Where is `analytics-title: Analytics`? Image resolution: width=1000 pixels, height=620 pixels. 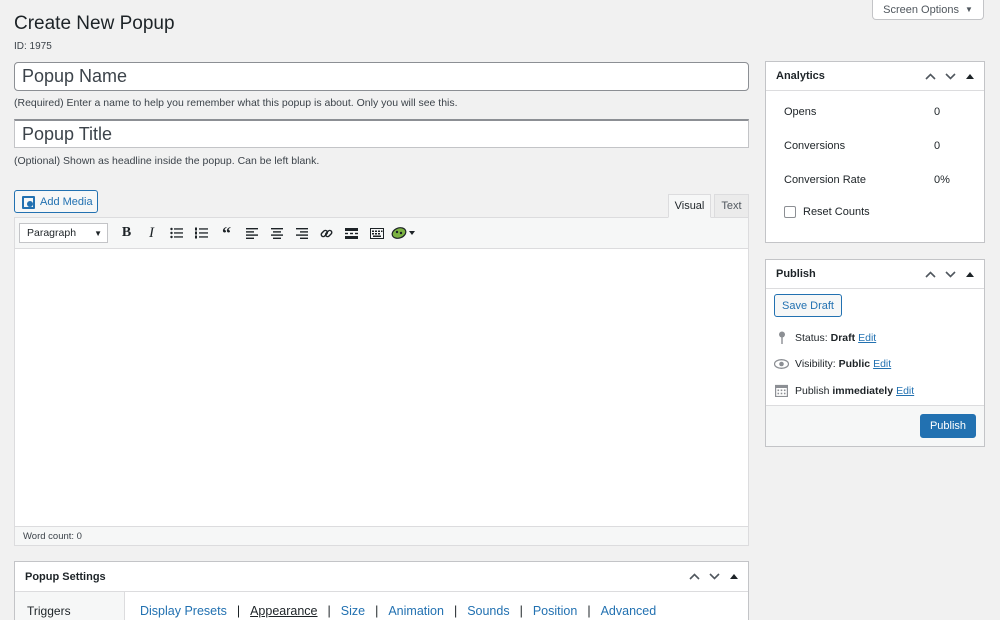 analytics-title: Analytics is located at coordinates (800, 76).